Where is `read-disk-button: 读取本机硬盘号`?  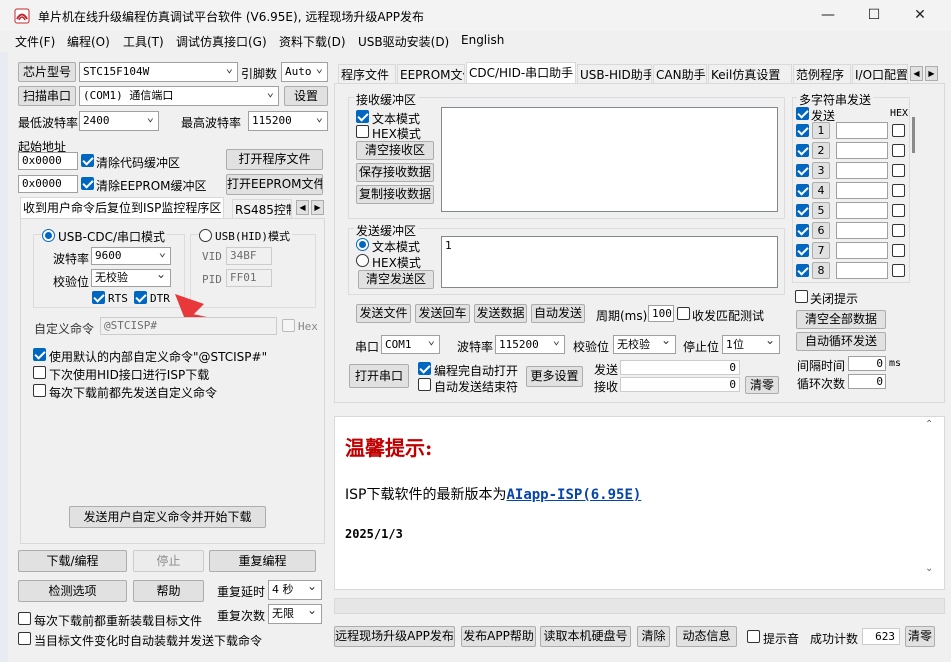 read-disk-button: 读取本机硬盘号 is located at coordinates (585, 636).